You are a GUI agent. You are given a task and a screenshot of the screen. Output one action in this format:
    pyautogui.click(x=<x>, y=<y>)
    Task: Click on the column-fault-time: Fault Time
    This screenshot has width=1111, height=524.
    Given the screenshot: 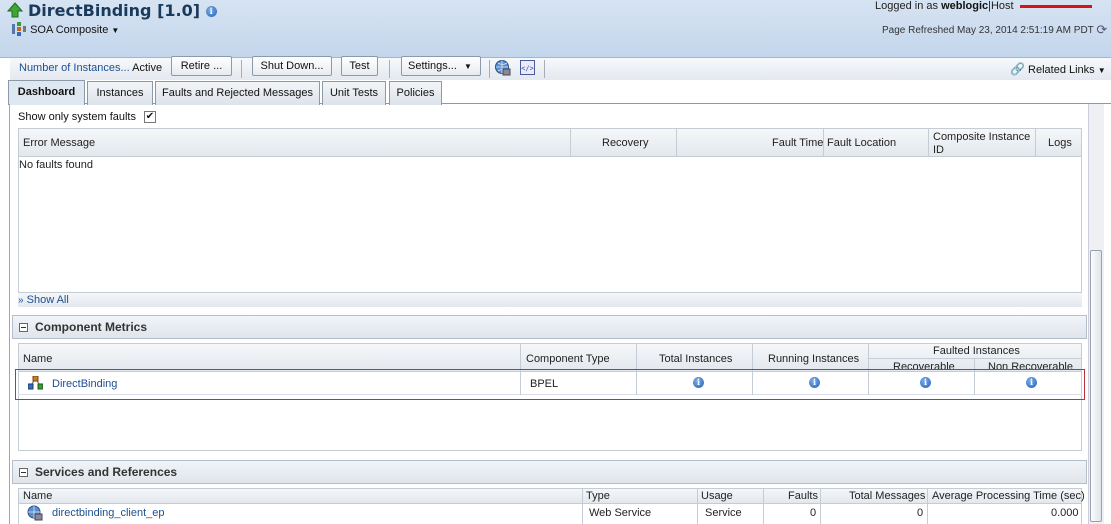 What is the action you would take?
    pyautogui.click(x=797, y=143)
    